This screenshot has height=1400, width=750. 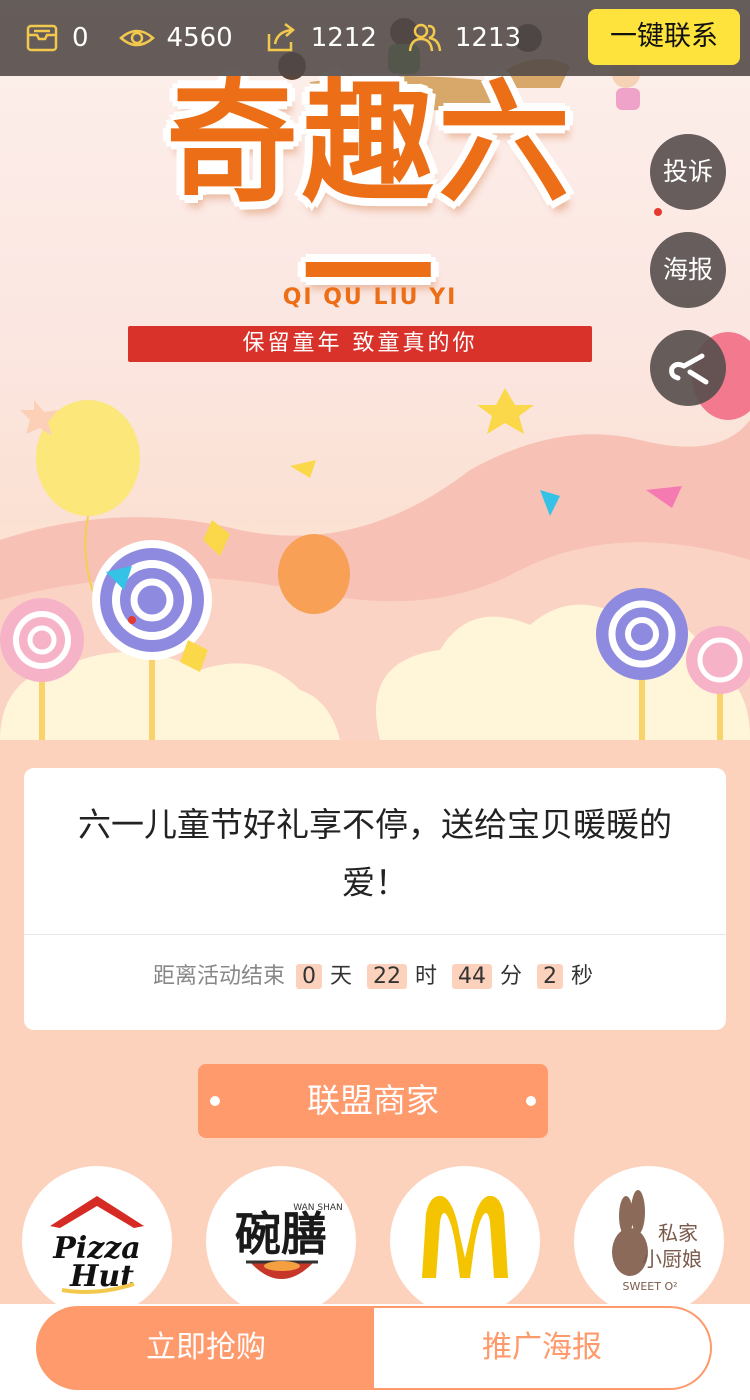 I want to click on countdown-seconds: 2, so click(x=550, y=976).